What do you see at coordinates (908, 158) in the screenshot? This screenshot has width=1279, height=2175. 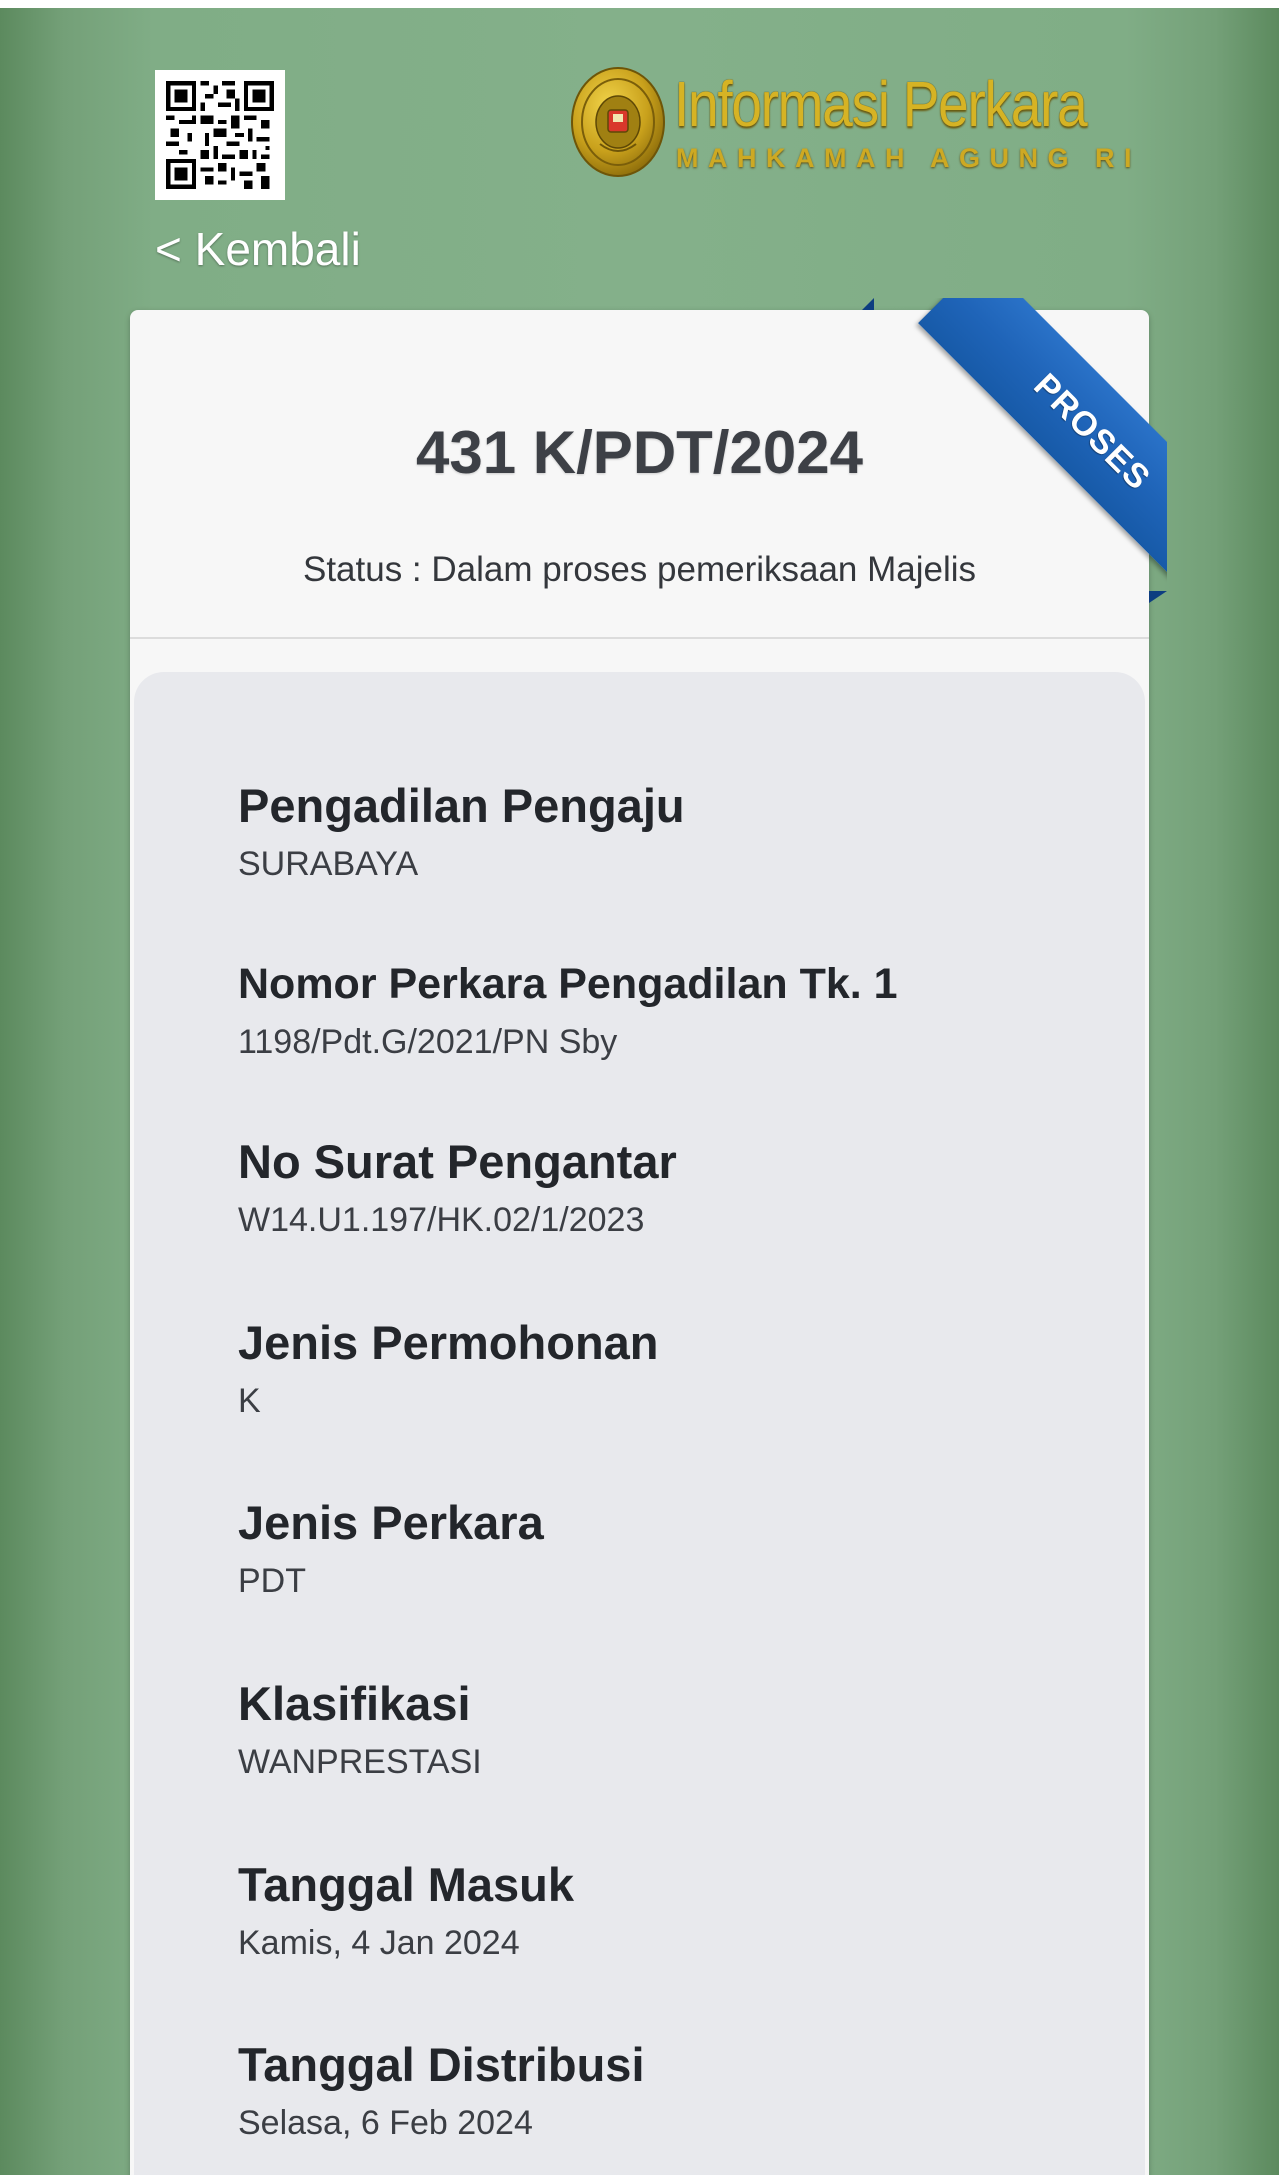 I see `logo-subtitle: MAHKAMAH AGUNG RI` at bounding box center [908, 158].